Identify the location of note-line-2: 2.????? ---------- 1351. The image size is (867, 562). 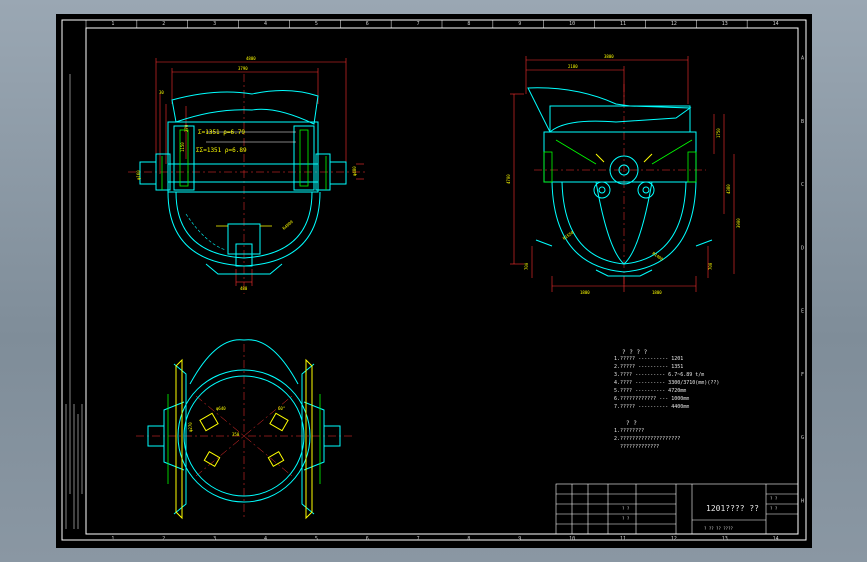
(649, 367).